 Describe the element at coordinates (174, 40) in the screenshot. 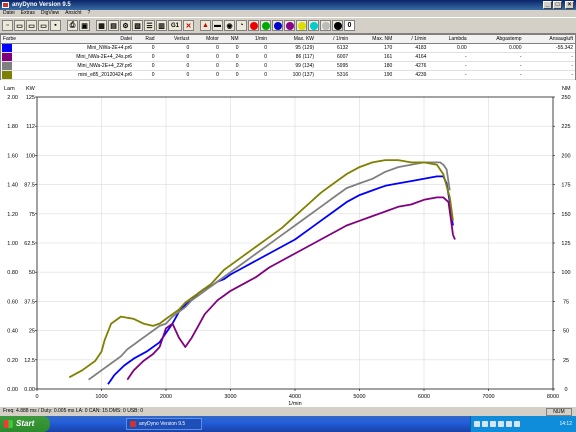

I see `col-verlust: Verlust` at that location.